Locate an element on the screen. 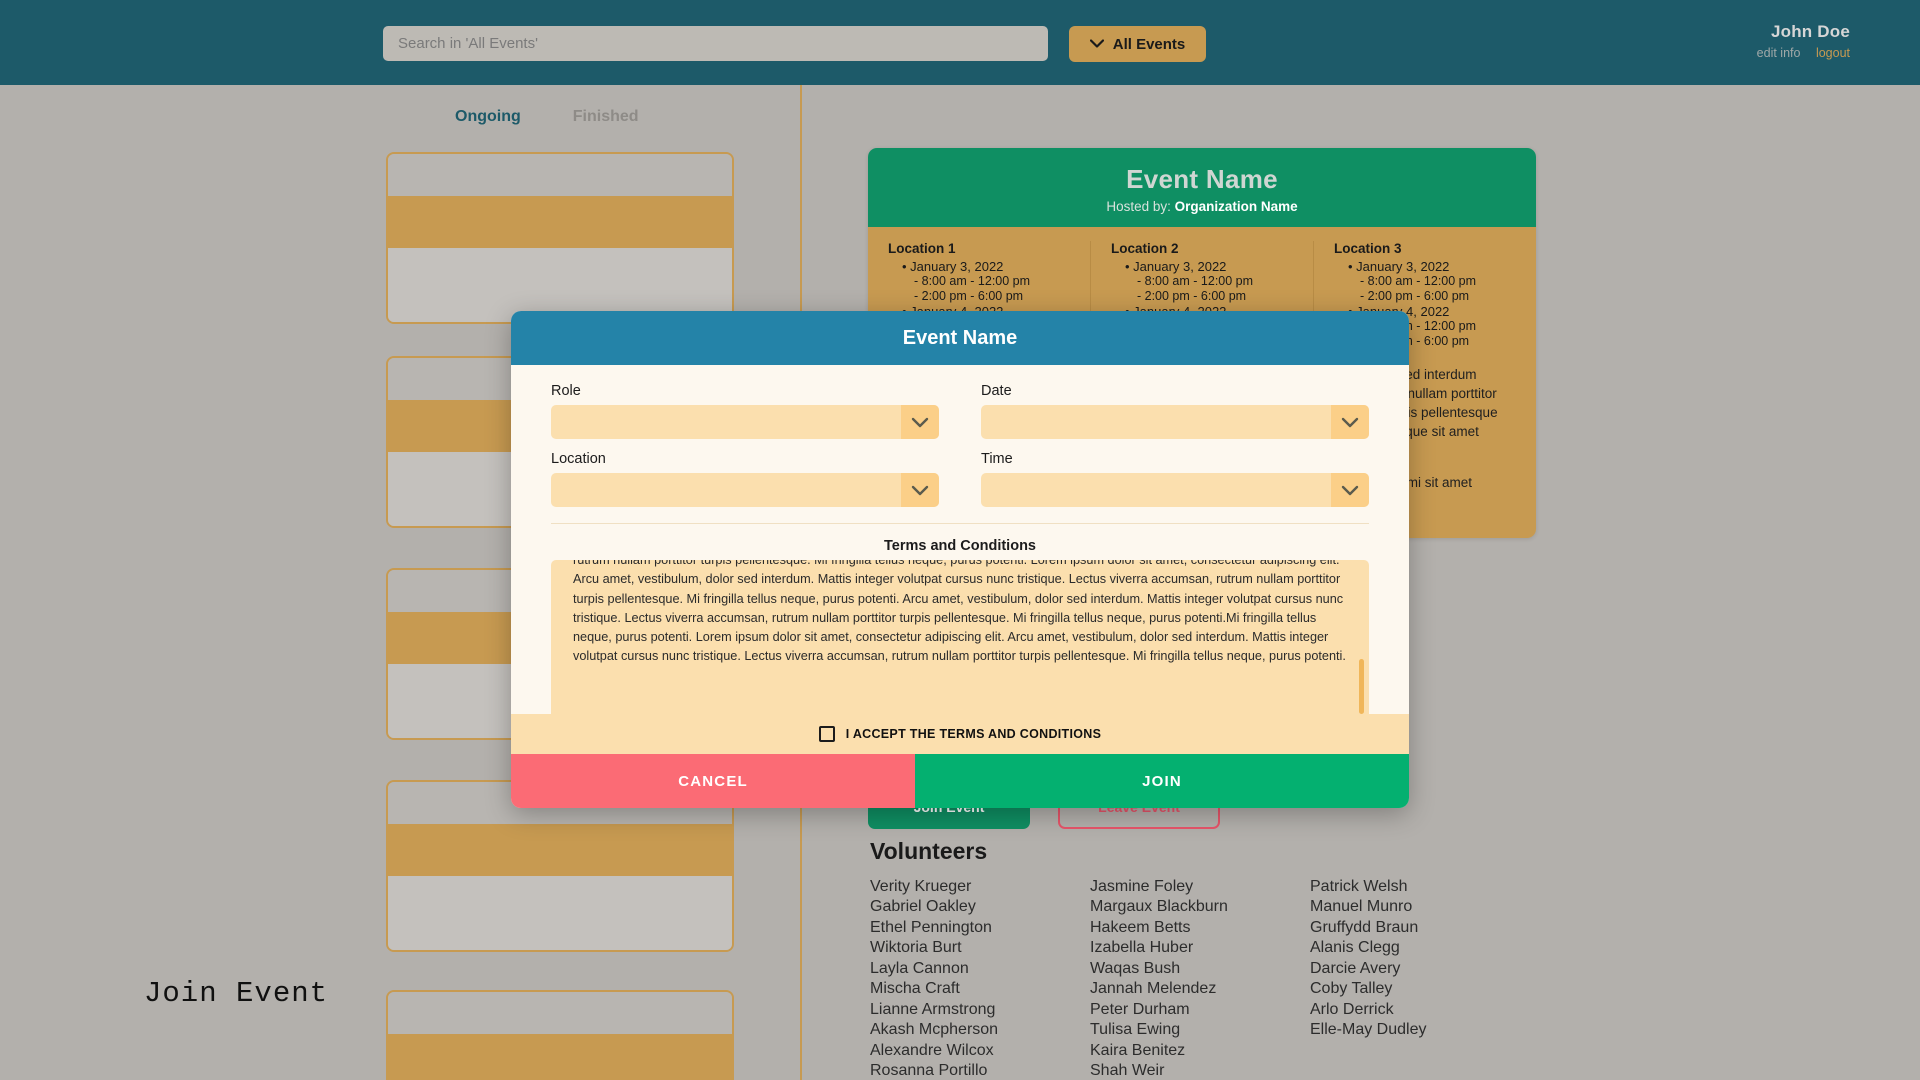 This screenshot has height=1080, width=1920. volunteer-name: Alanis Clegg is located at coordinates (1355, 948).